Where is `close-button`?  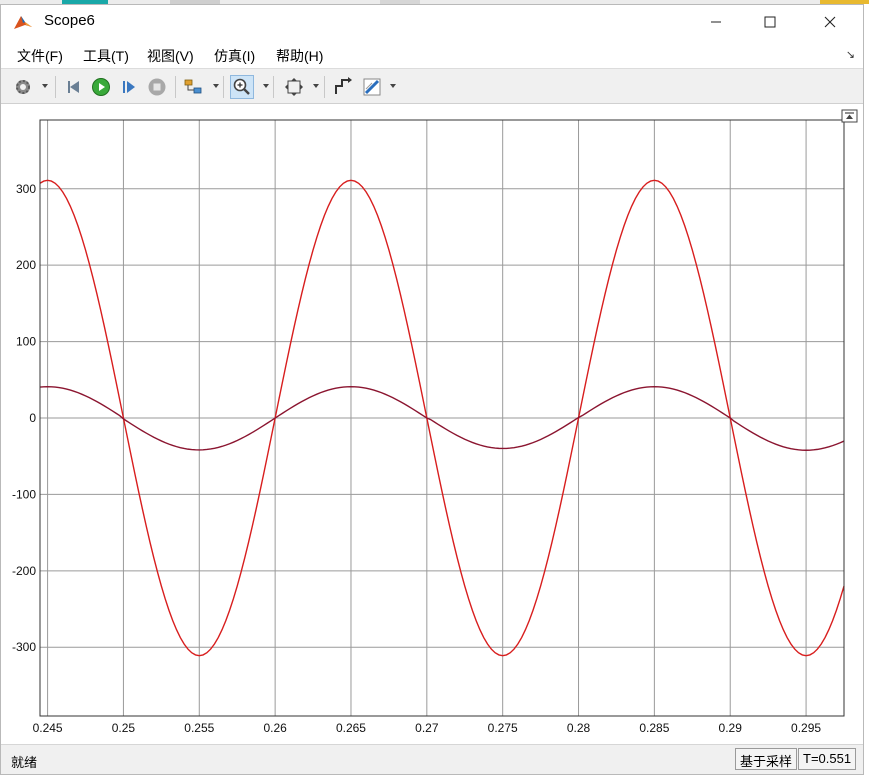
close-button is located at coordinates (830, 21).